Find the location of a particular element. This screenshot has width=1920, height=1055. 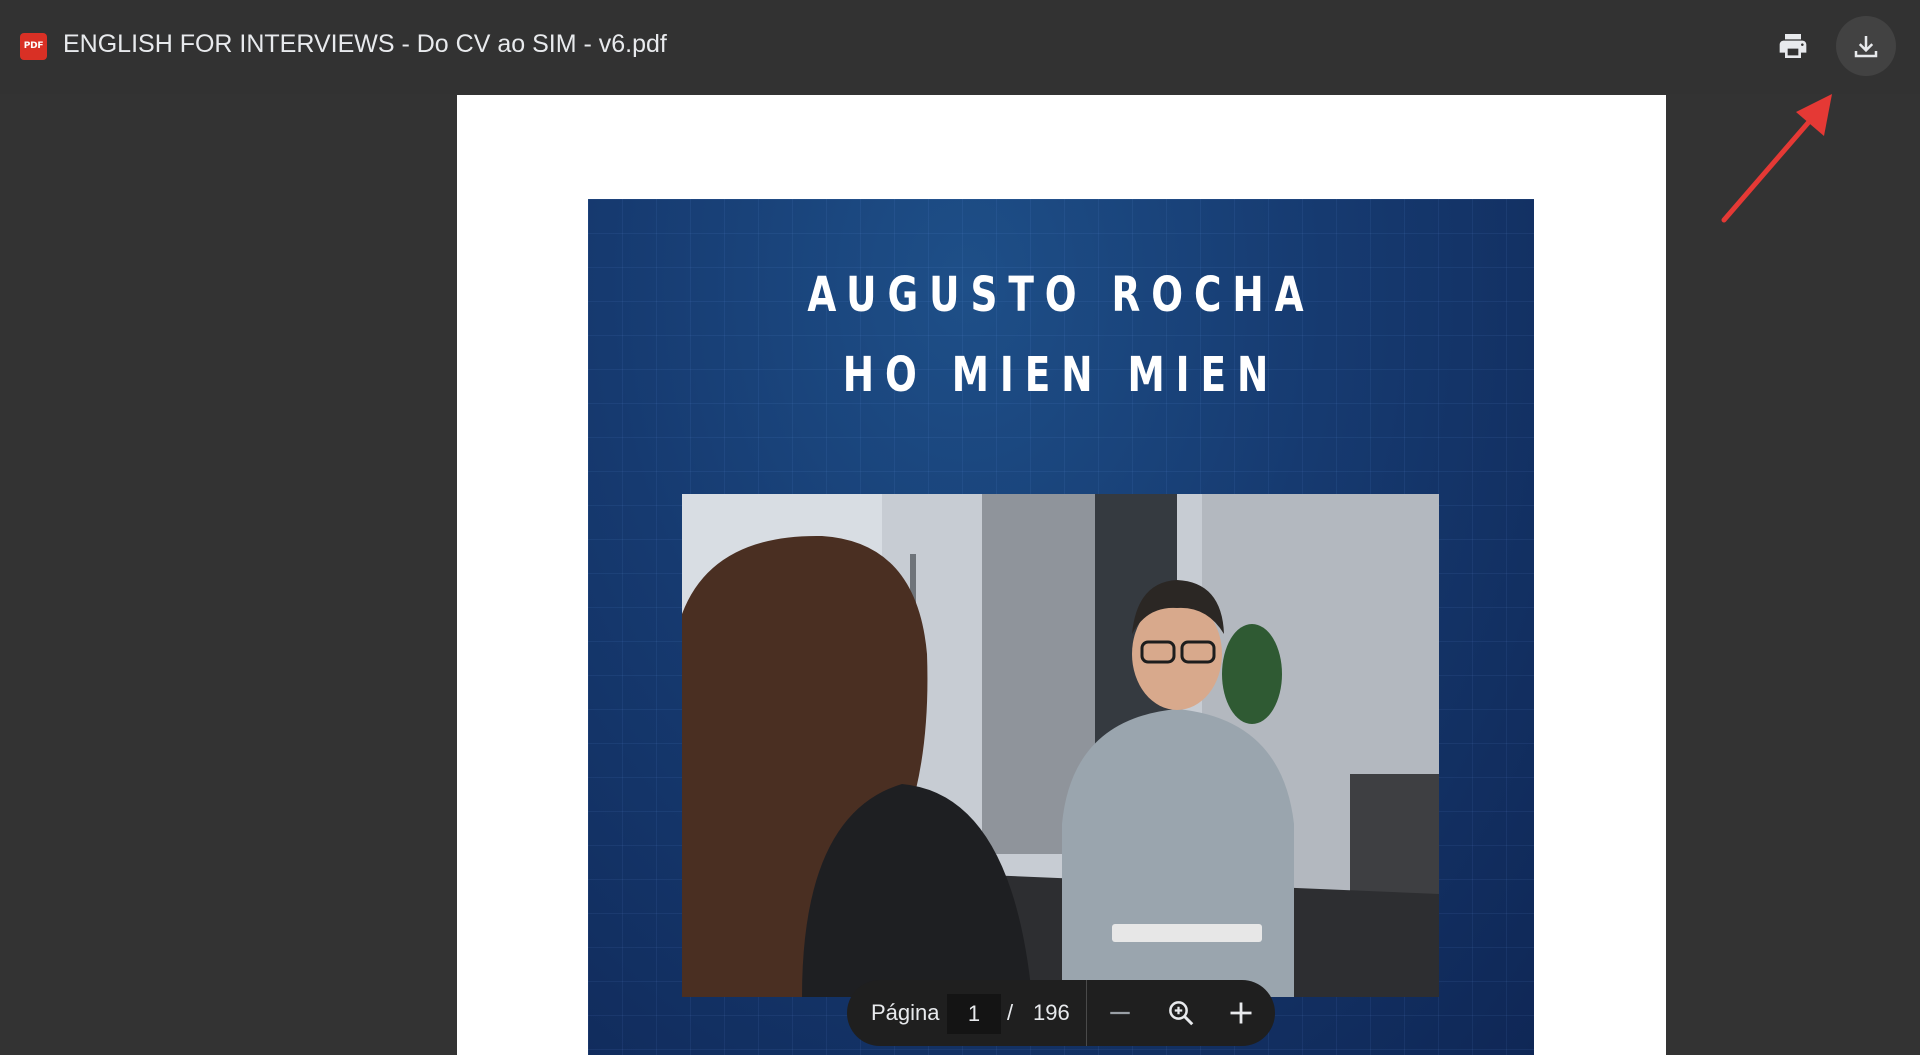

total-pages: 196 is located at coordinates (1051, 1012).